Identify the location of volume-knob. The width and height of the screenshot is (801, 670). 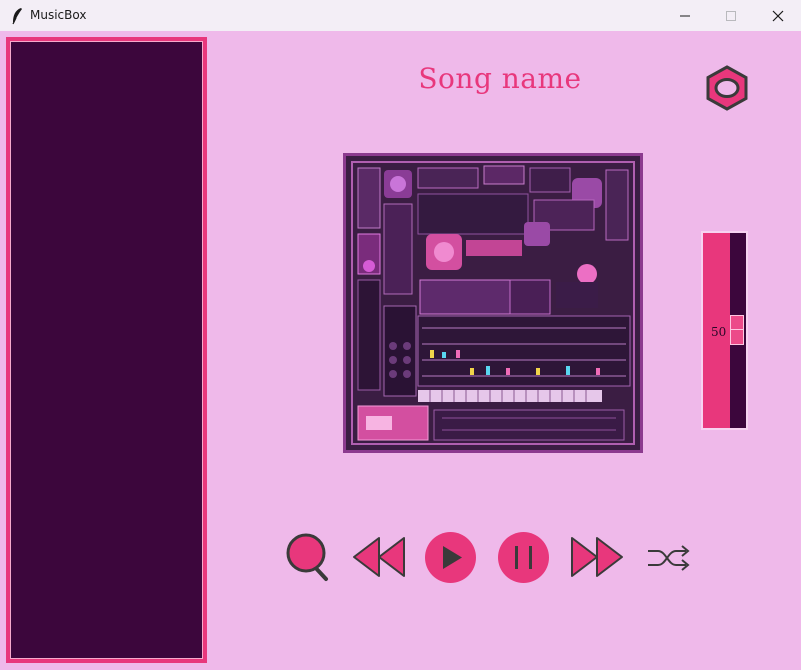
(737, 330).